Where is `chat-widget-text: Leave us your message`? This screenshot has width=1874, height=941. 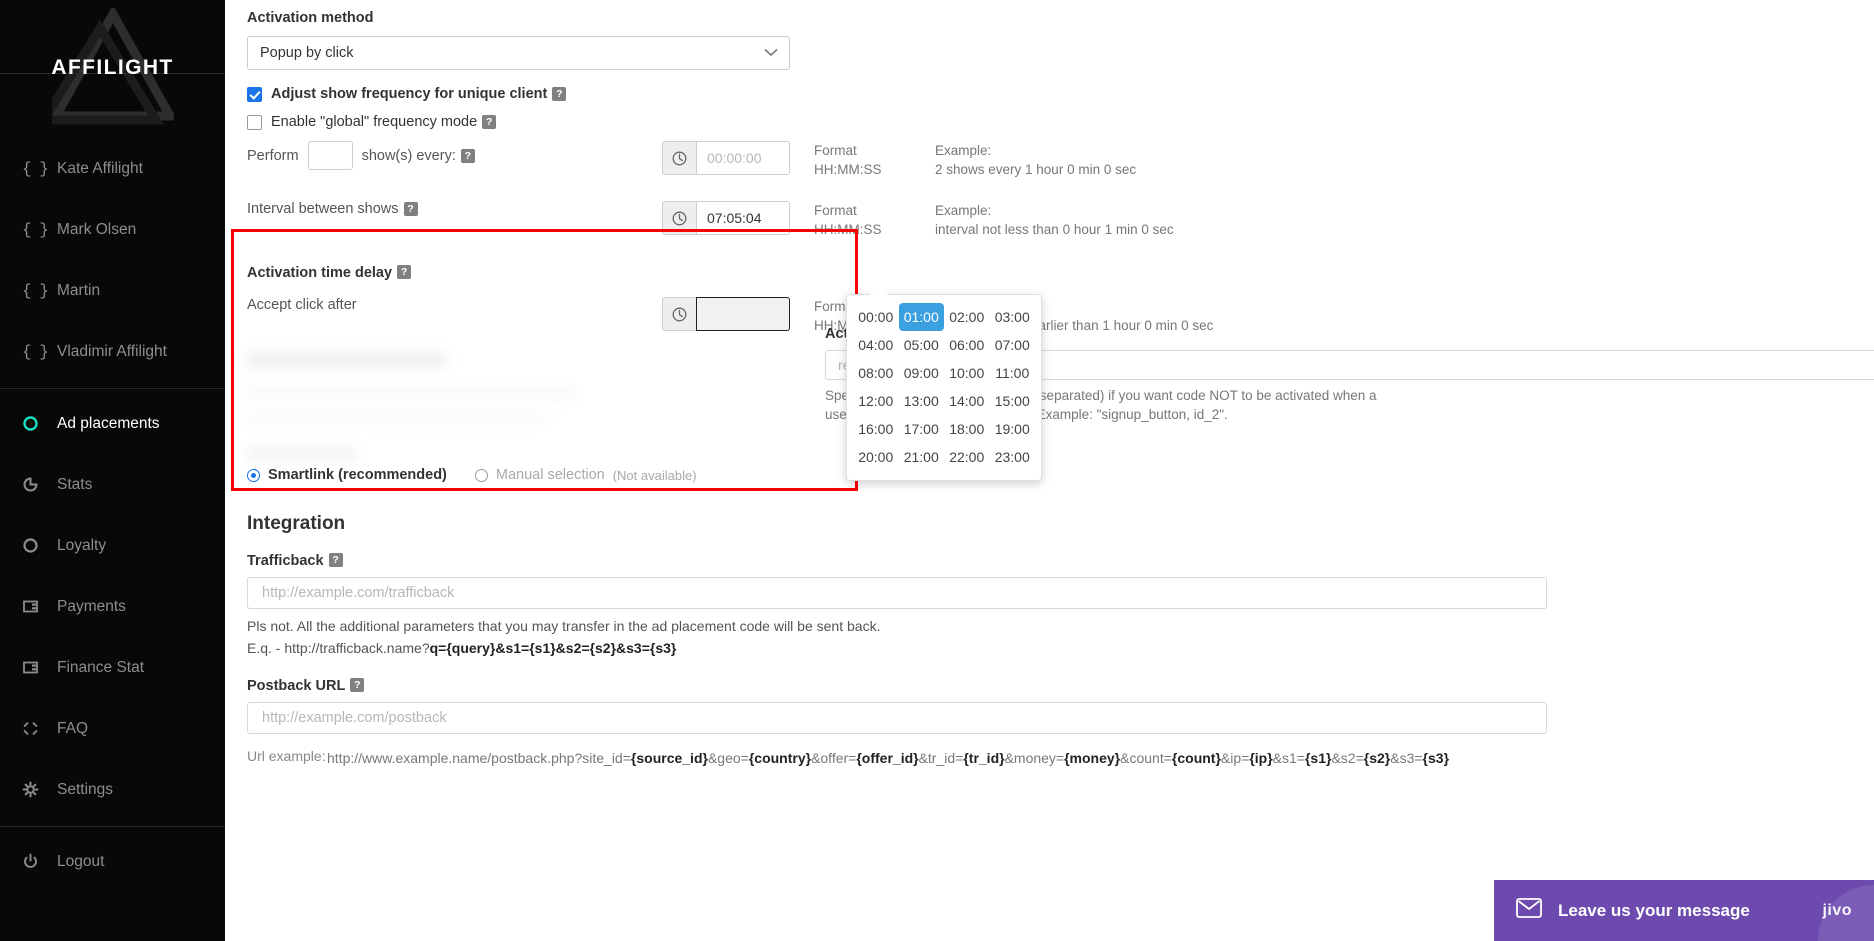 chat-widget-text: Leave us your message is located at coordinates (1654, 910).